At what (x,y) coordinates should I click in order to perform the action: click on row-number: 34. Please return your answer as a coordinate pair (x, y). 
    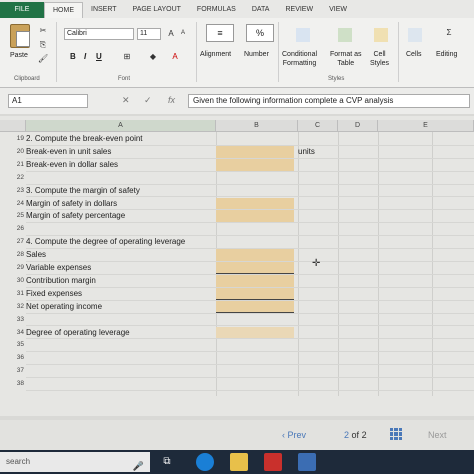
    Looking at the image, I should click on (17, 333).